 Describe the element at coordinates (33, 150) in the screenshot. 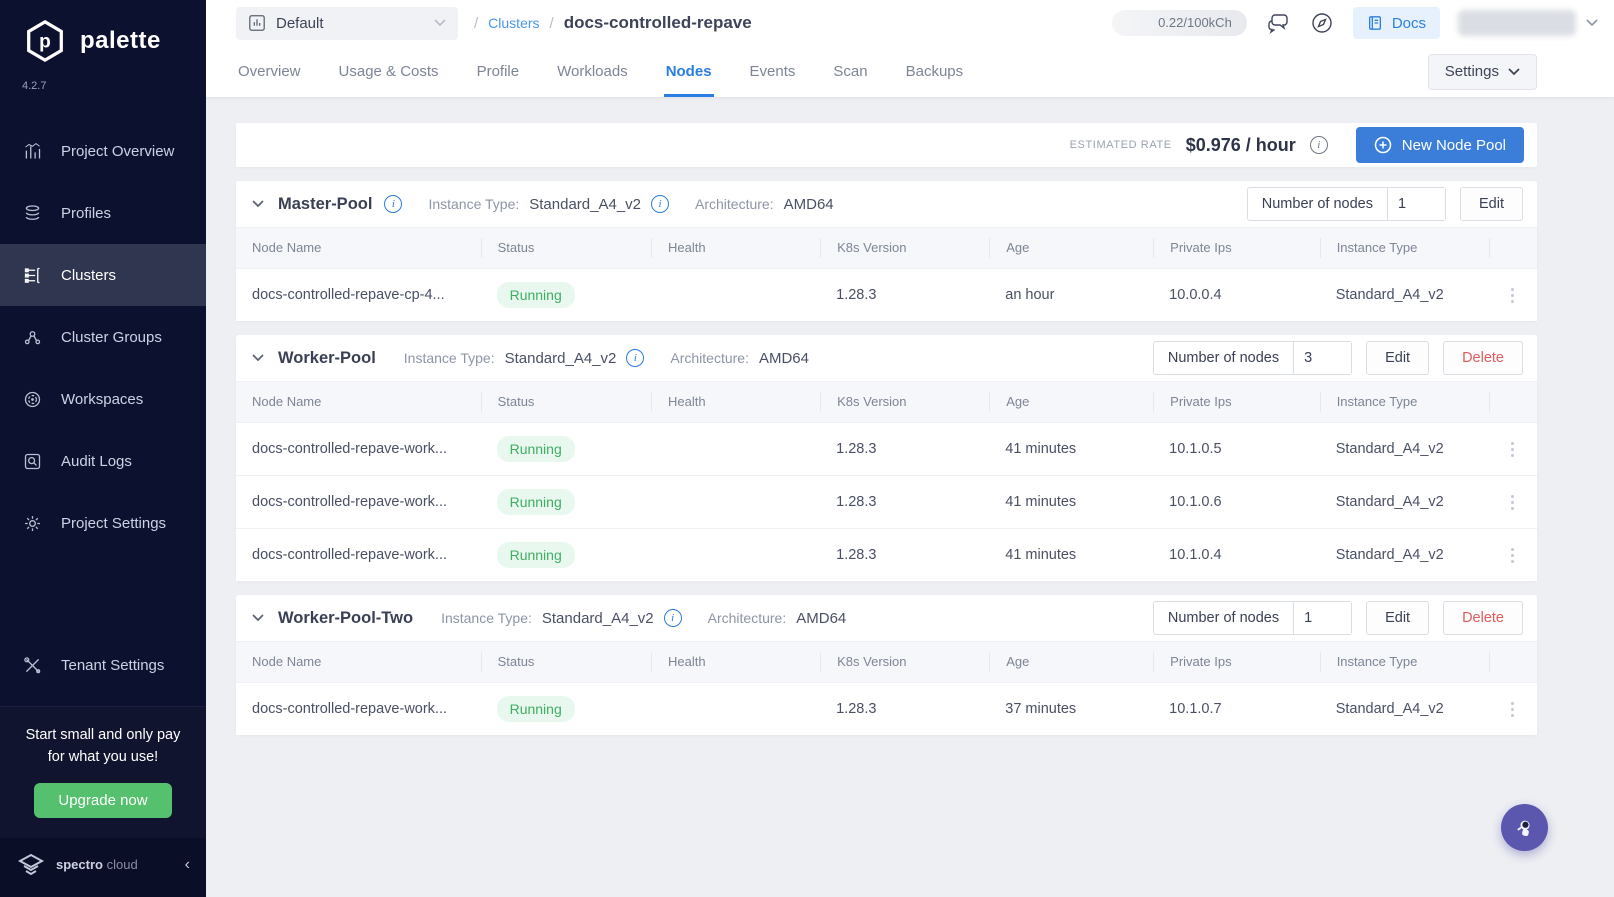

I see `chart-bars-icon` at that location.